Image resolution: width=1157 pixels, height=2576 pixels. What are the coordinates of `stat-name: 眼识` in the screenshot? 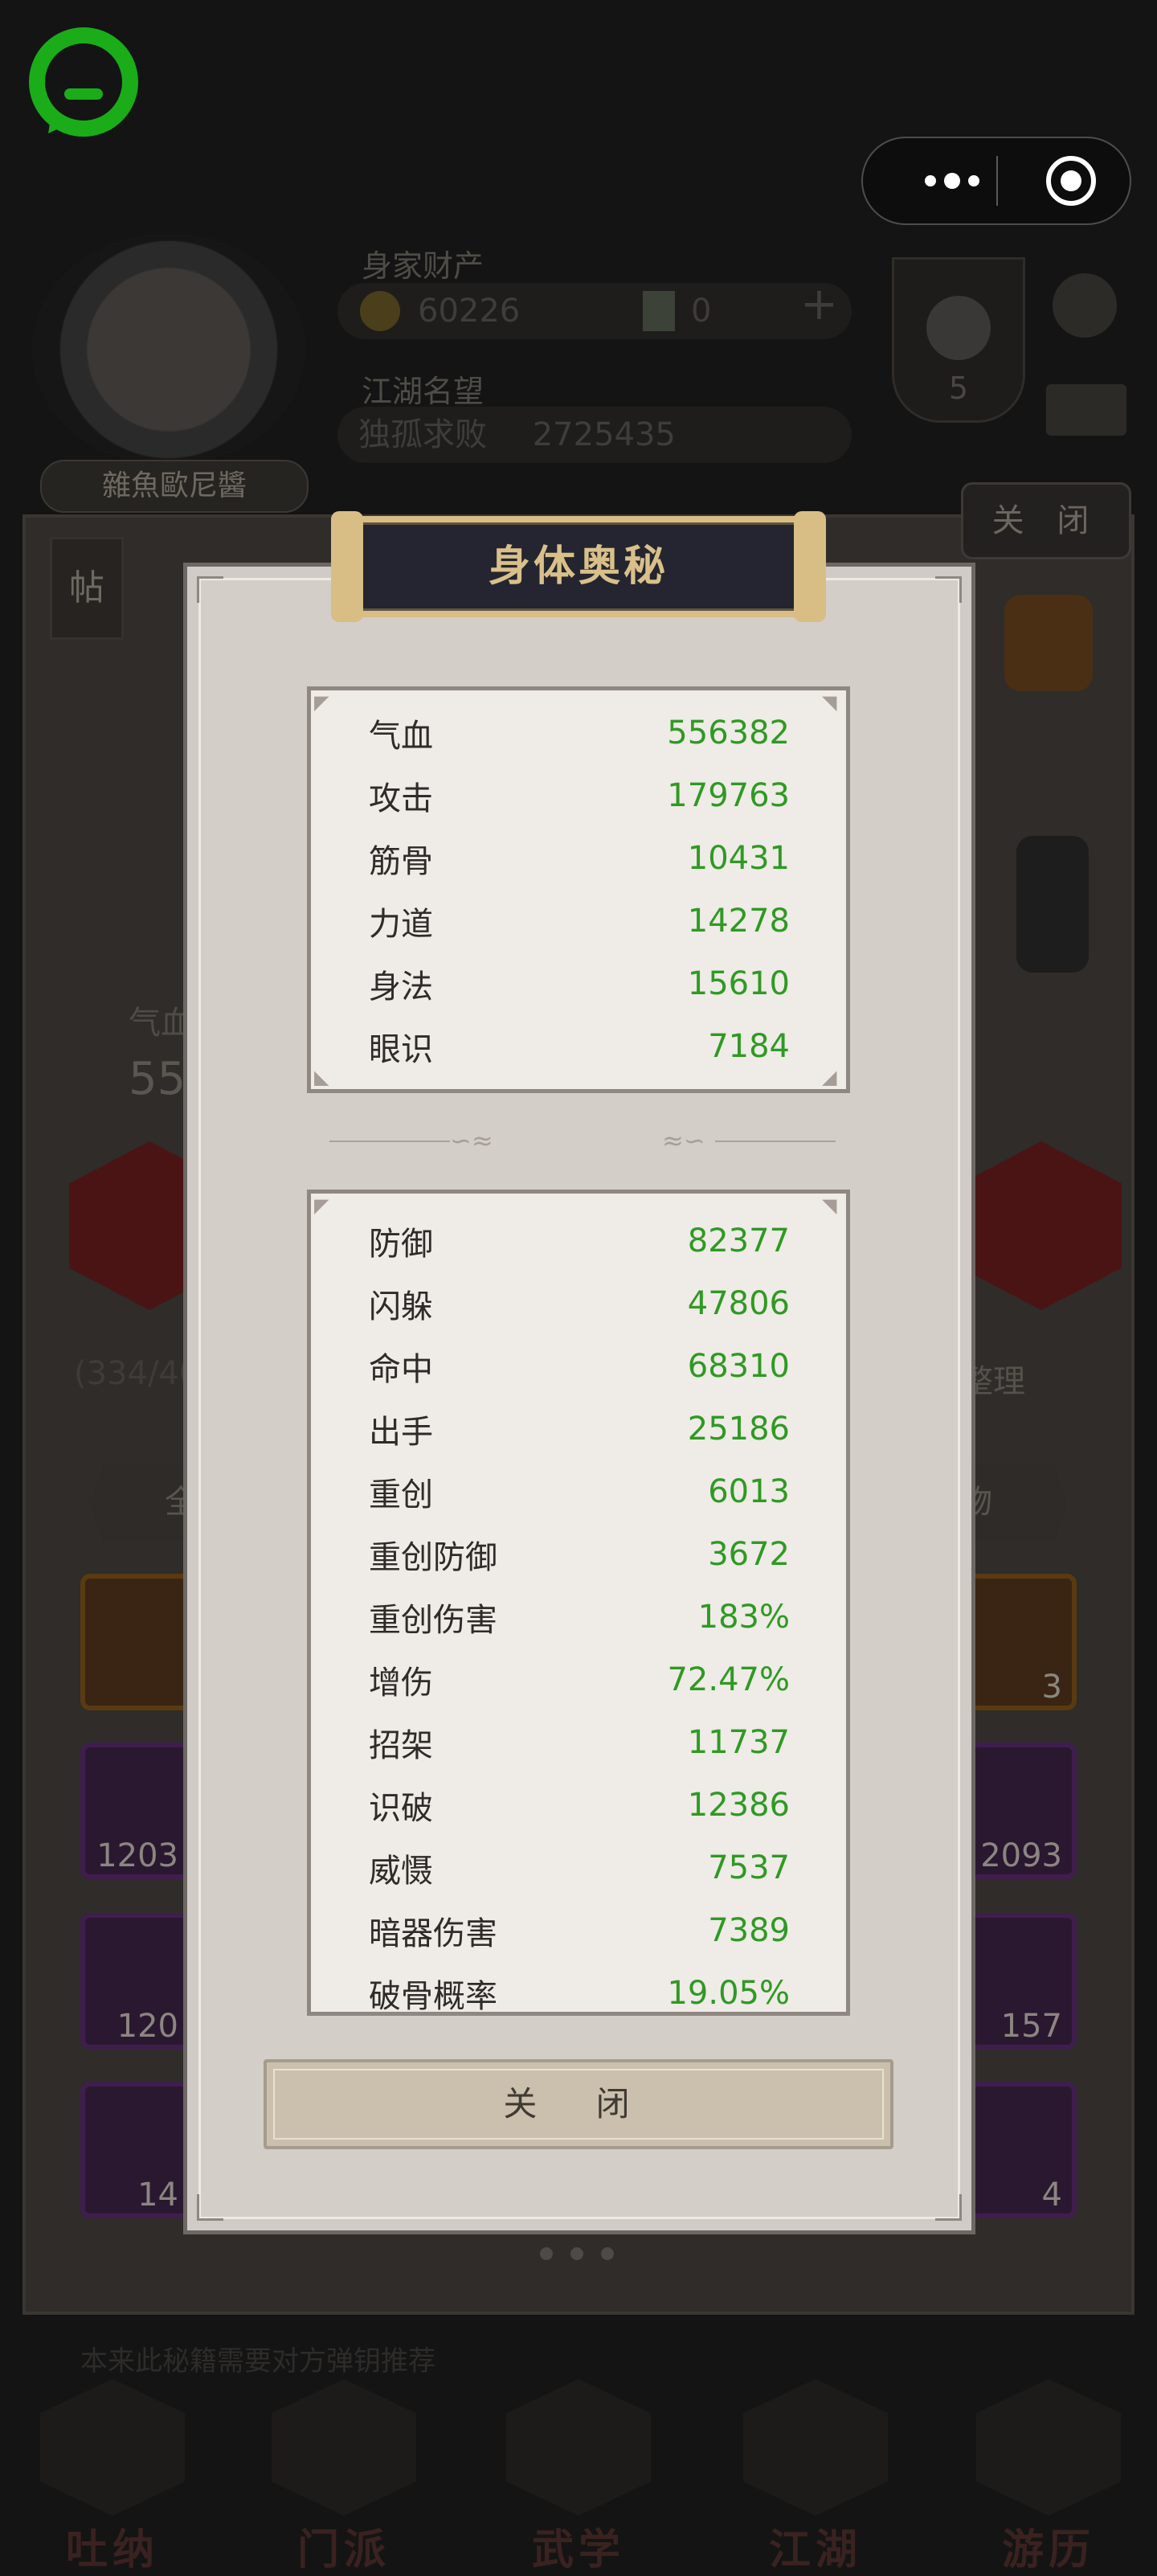 It's located at (401, 1049).